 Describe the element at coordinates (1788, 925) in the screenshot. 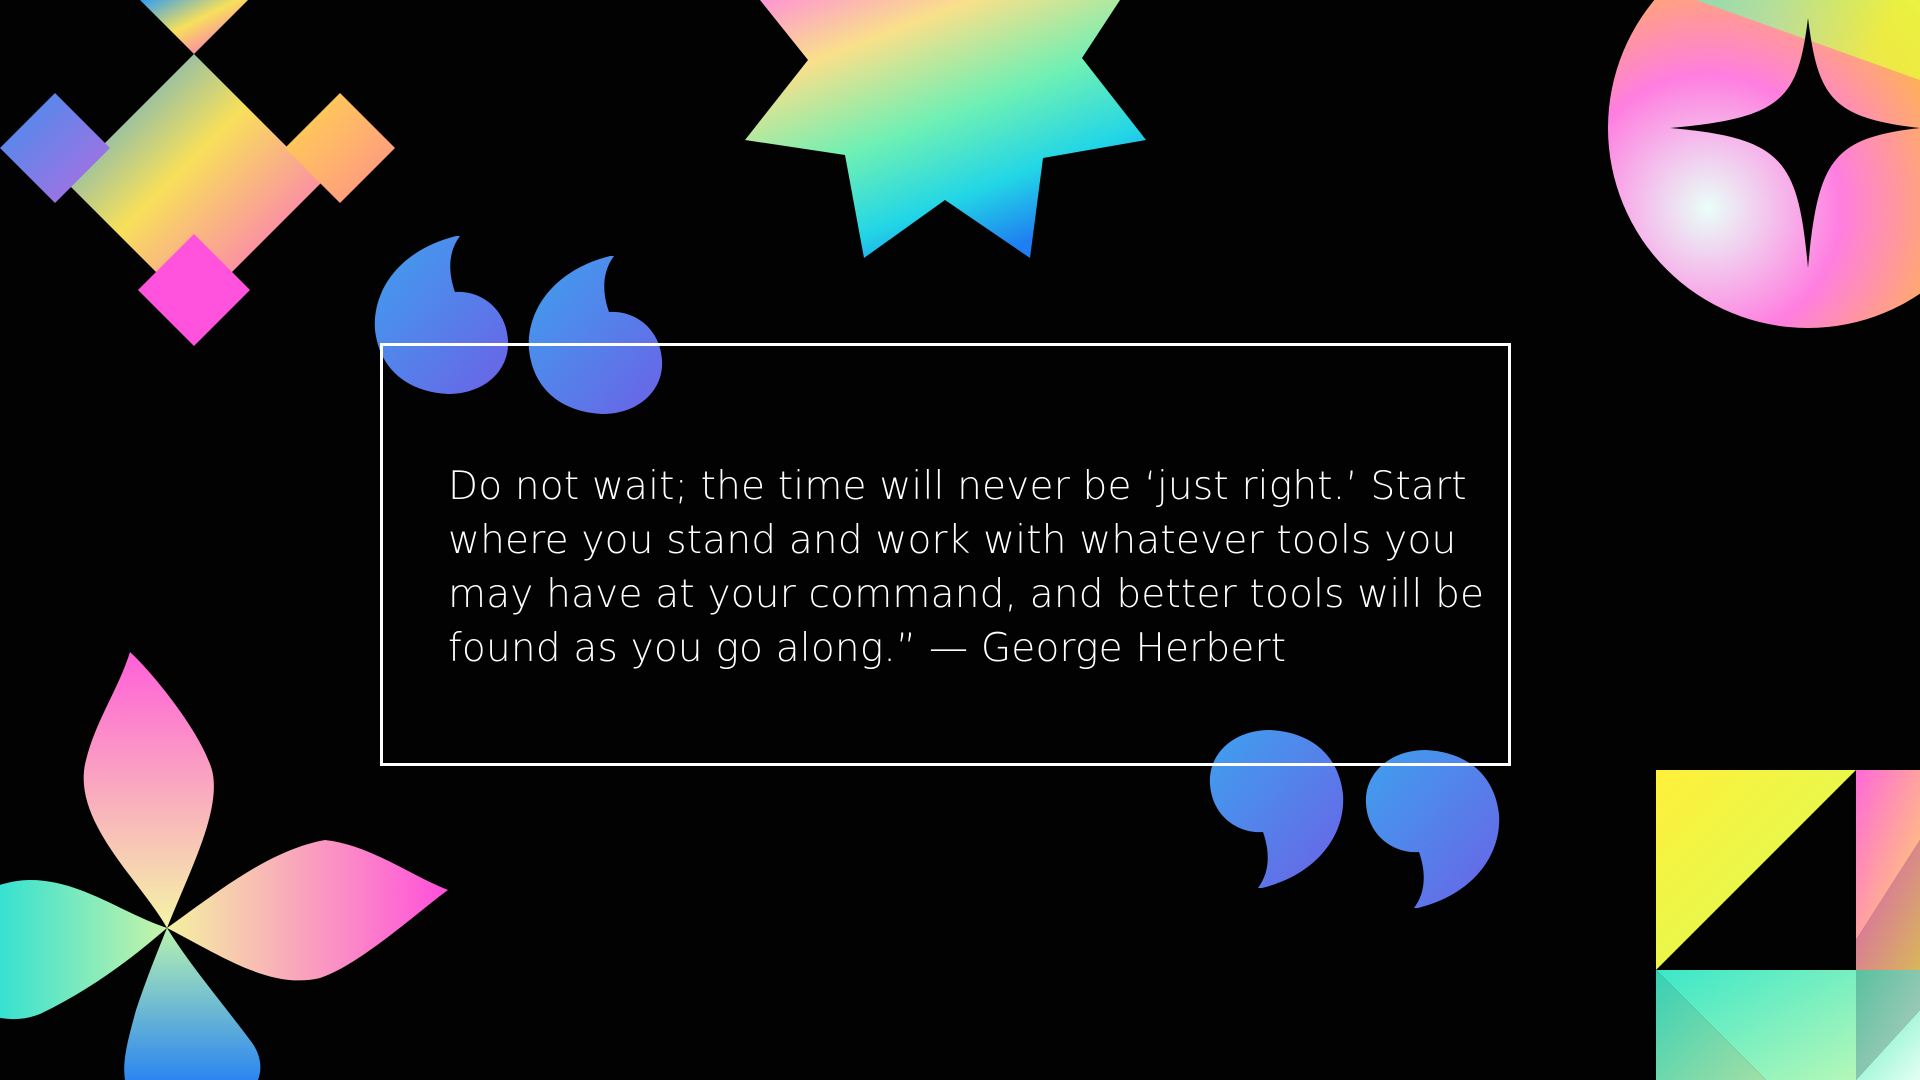

I see `triangle-tiles-icon` at that location.